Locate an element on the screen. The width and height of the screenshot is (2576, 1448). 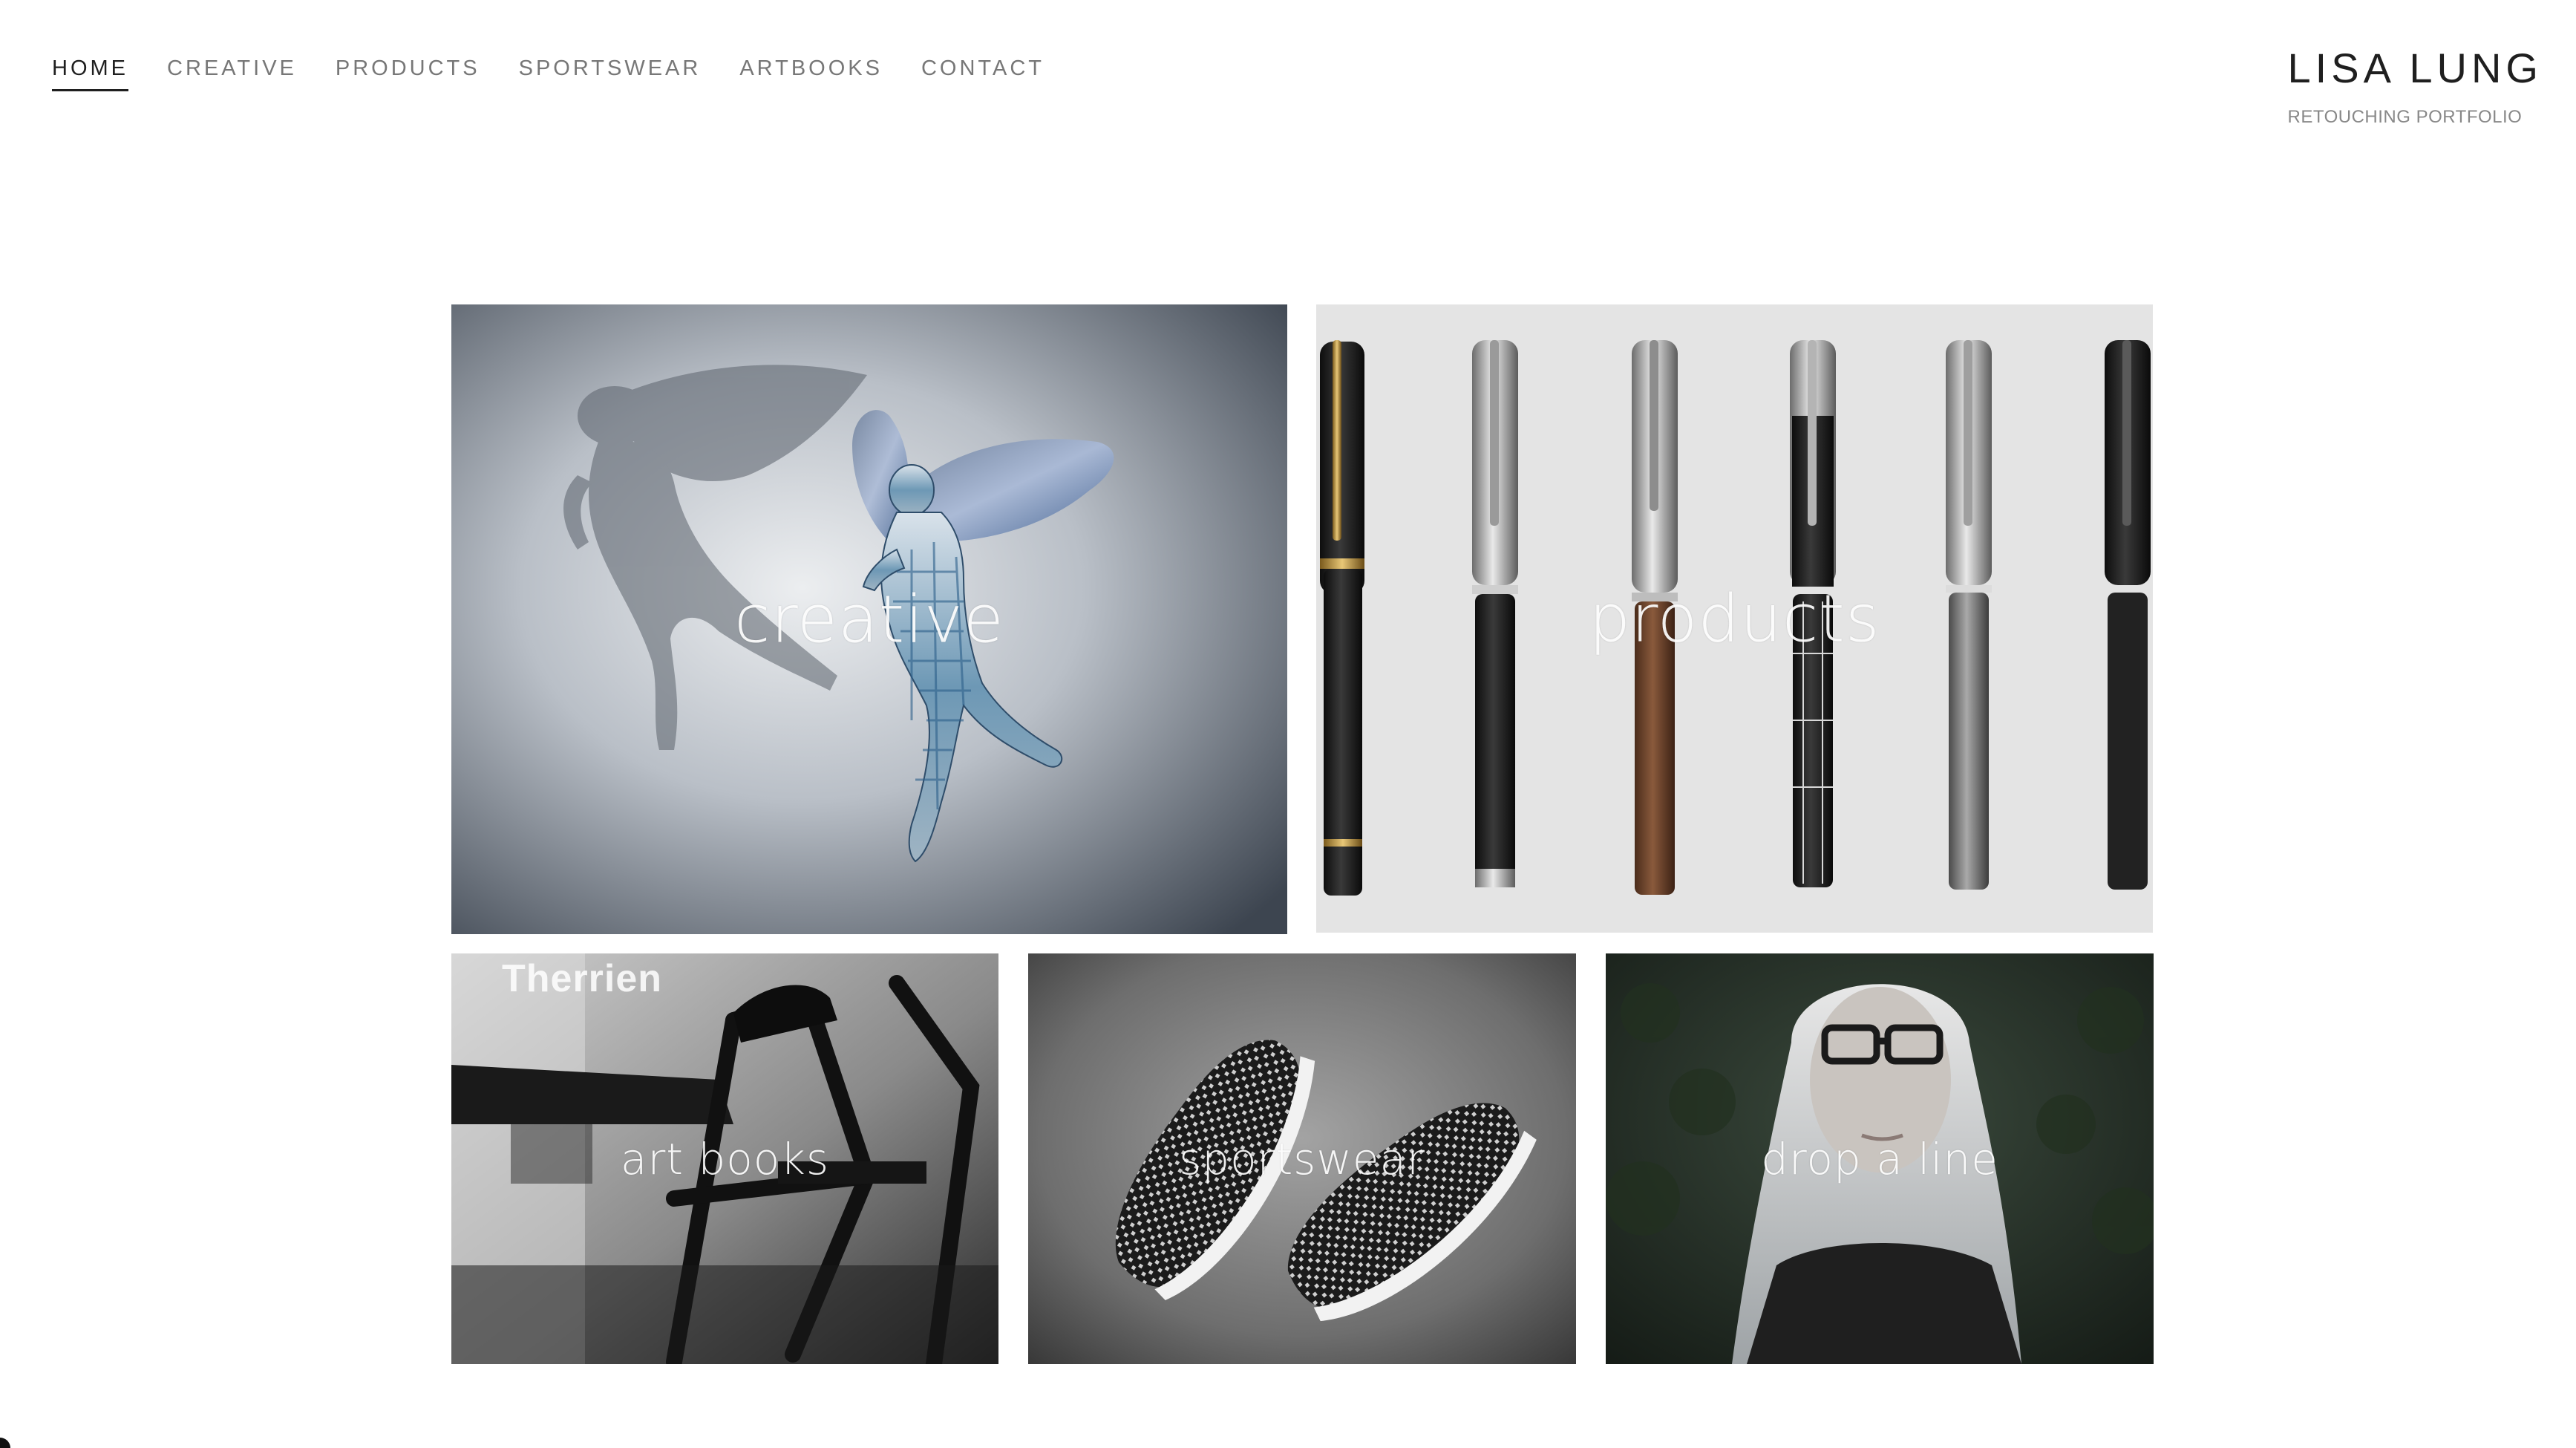
site-subtitle: RETOUCHING PORTFOLIO is located at coordinates (2405, 117).